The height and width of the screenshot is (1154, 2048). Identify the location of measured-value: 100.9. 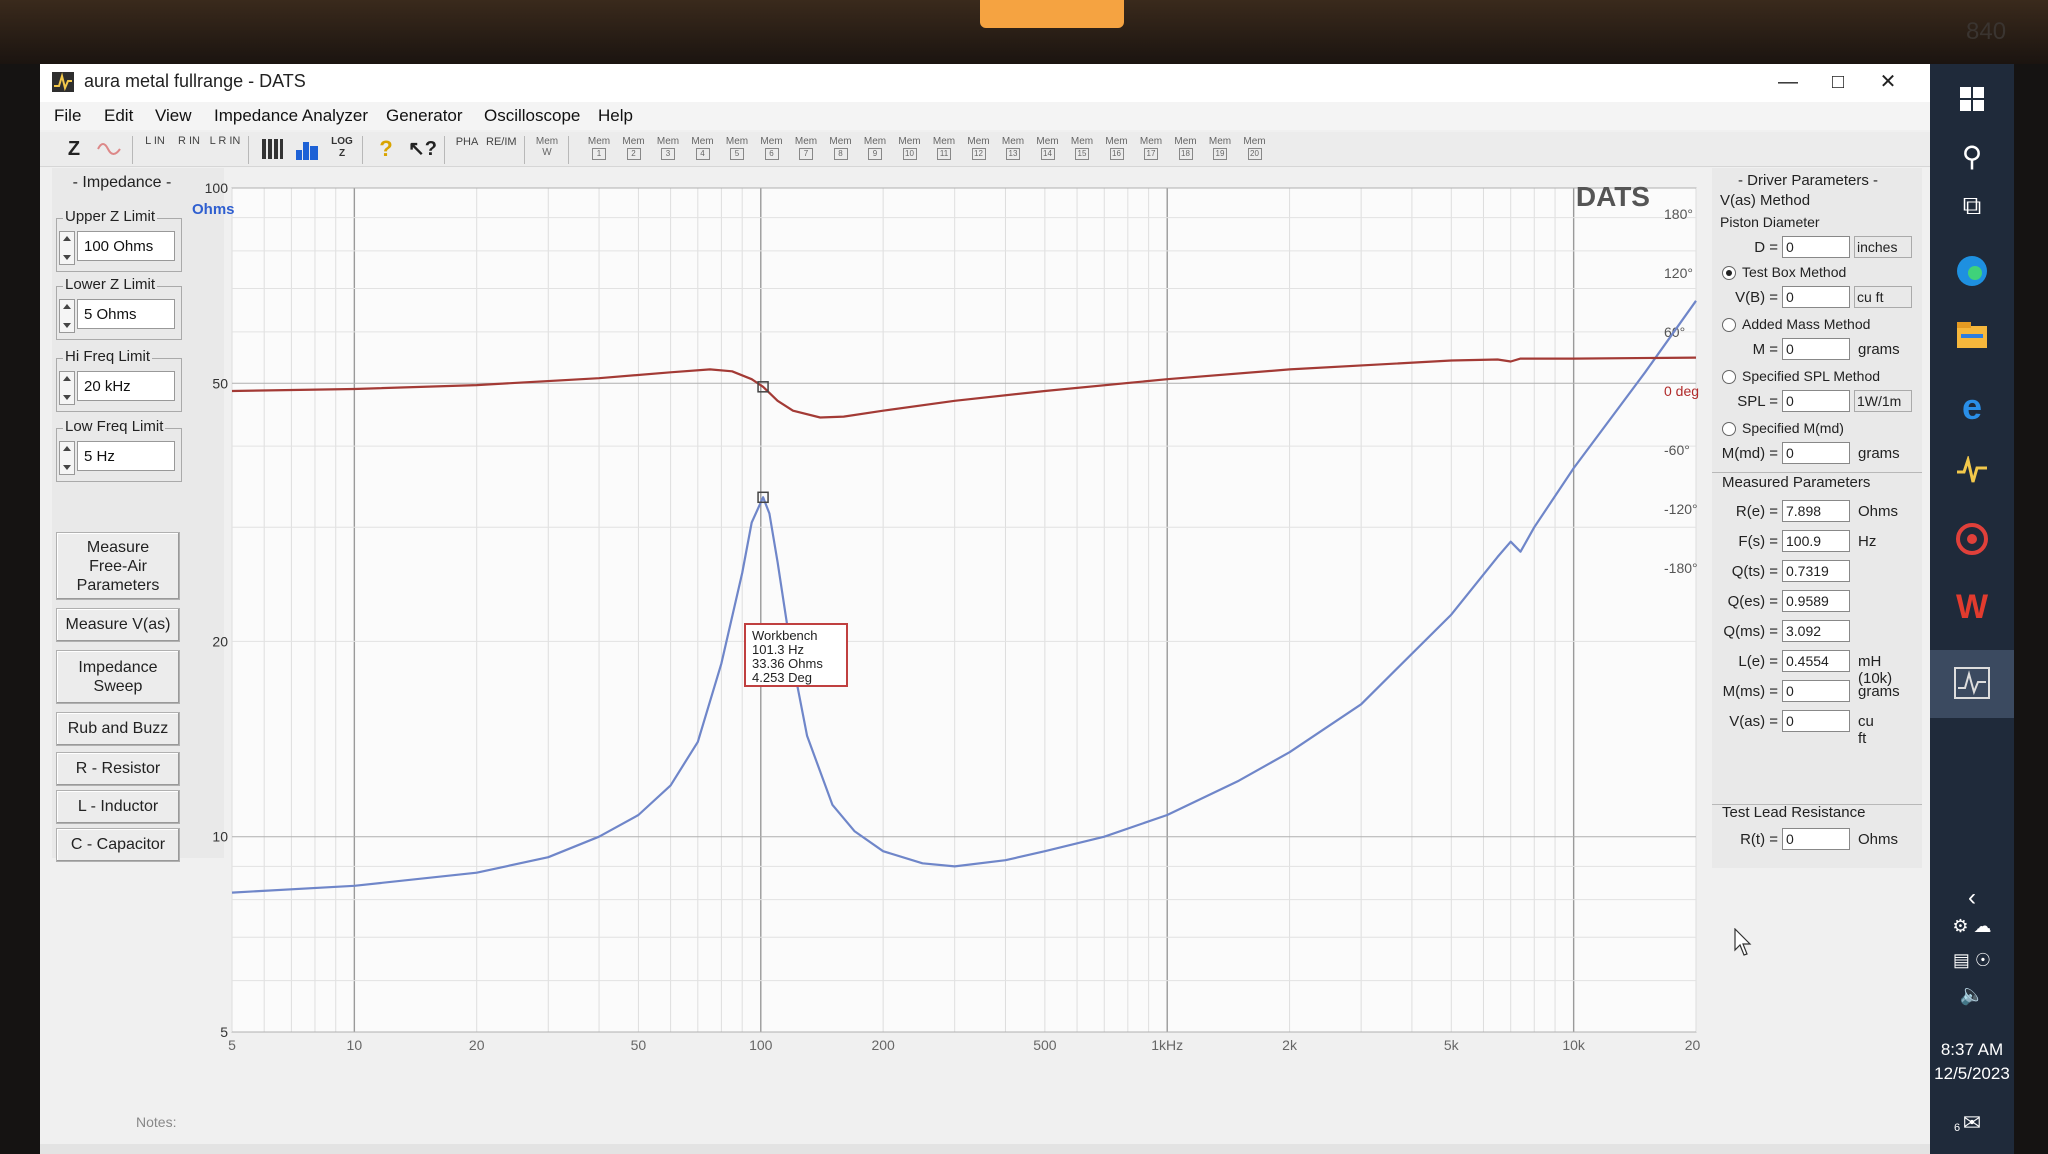
(1816, 541).